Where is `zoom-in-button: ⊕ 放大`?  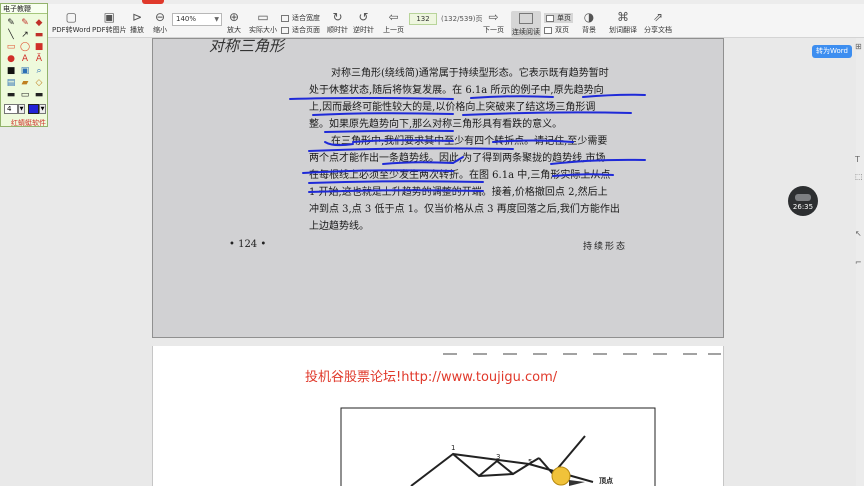 zoom-in-button: ⊕ 放大 is located at coordinates (234, 22).